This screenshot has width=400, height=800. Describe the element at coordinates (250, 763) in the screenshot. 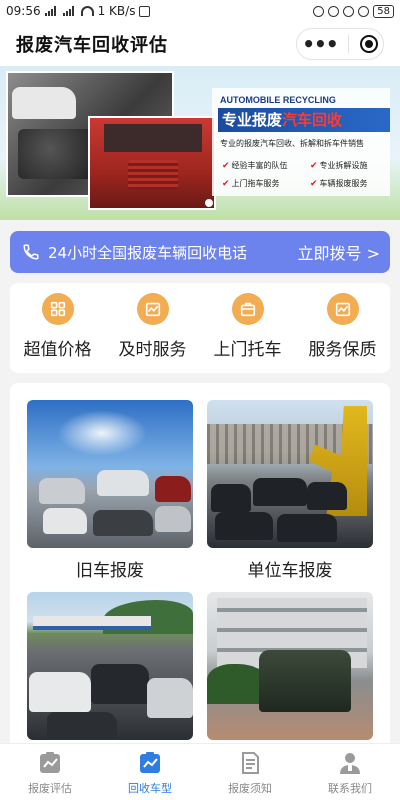

I see `document-icon` at that location.